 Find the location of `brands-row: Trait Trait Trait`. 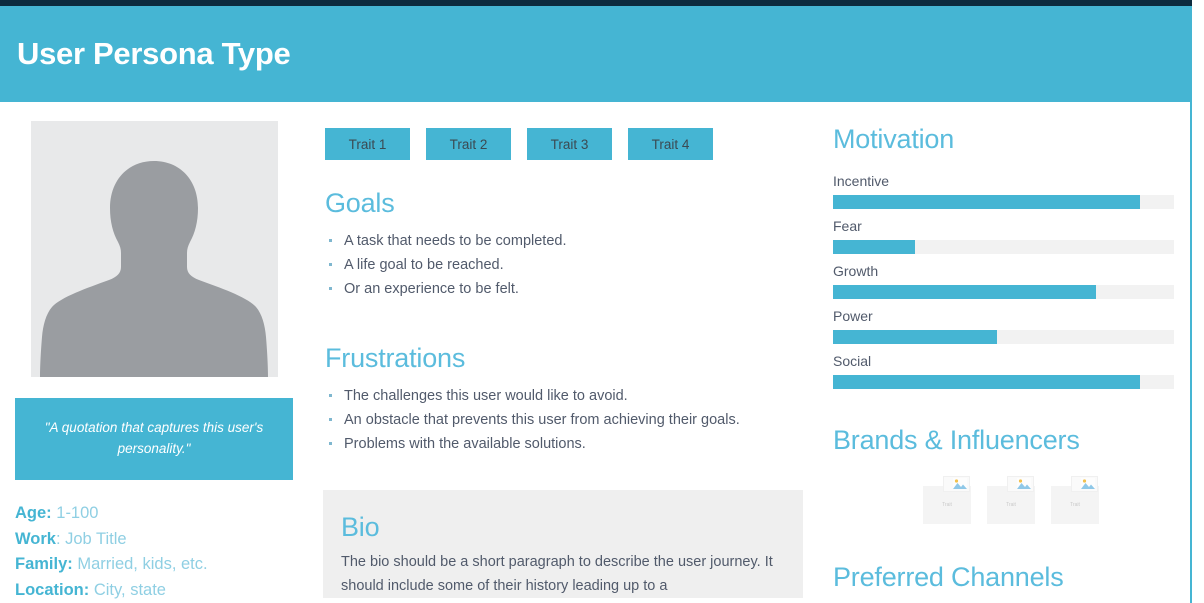

brands-row: Trait Trait Trait is located at coordinates (1003, 500).